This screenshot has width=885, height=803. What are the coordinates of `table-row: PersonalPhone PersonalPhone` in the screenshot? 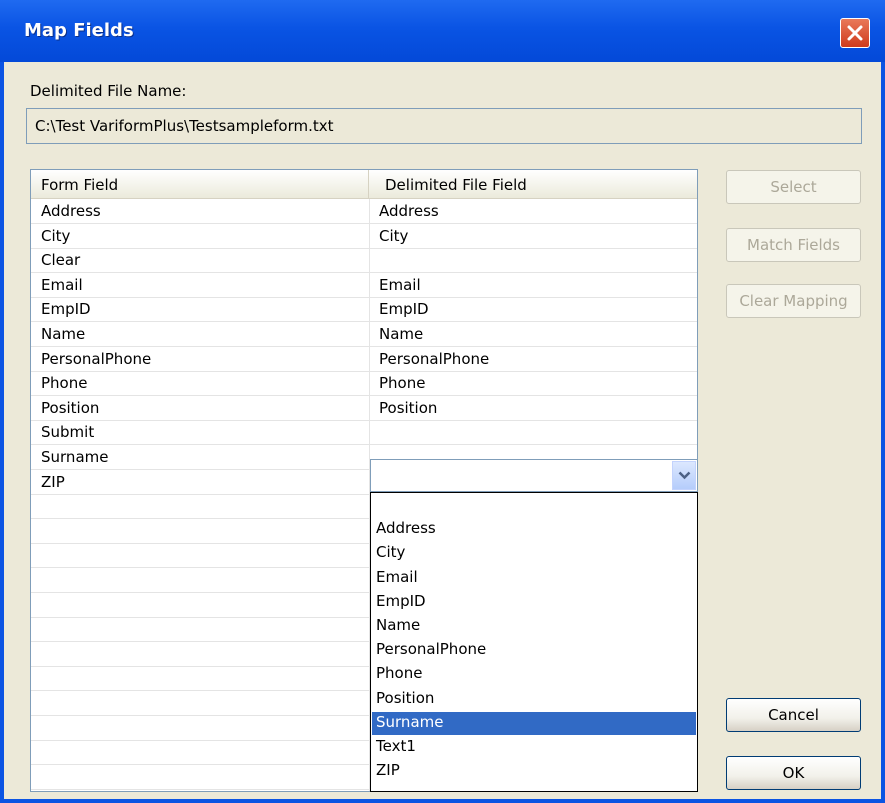 It's located at (364, 359).